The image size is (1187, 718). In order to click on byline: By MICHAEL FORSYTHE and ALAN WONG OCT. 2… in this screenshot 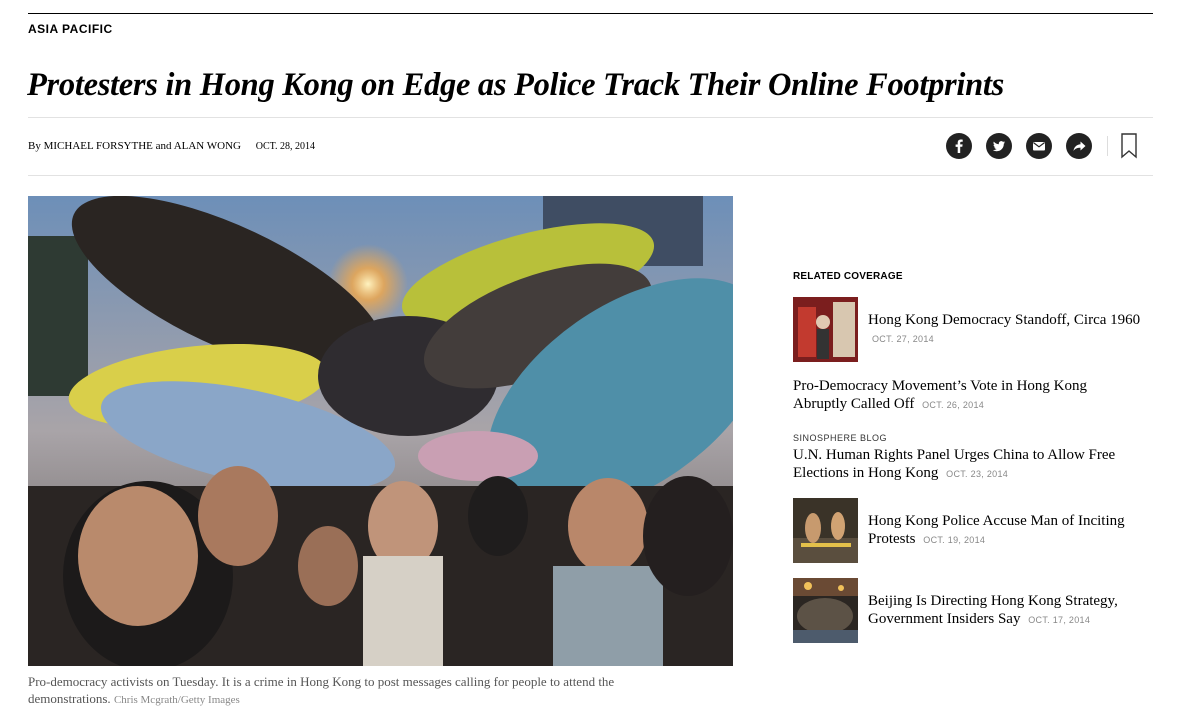, I will do `click(171, 146)`.